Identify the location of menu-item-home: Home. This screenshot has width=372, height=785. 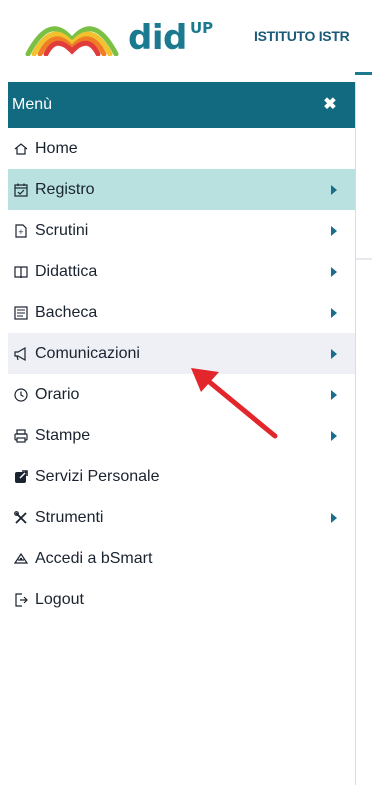
(181, 148).